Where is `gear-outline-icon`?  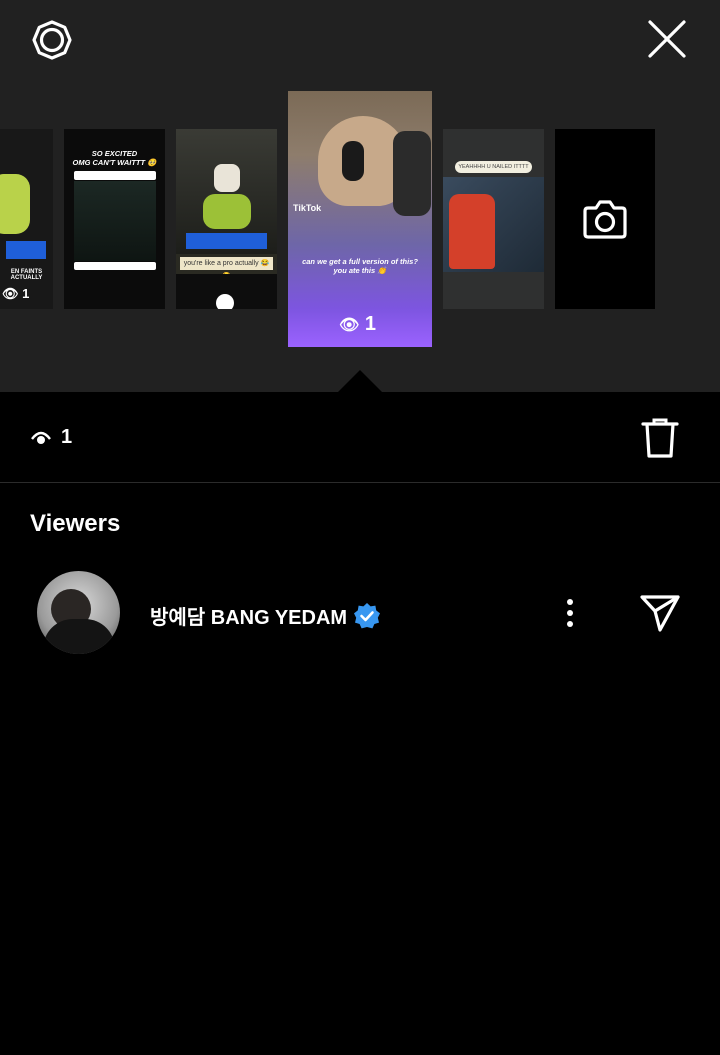 gear-outline-icon is located at coordinates (52, 40).